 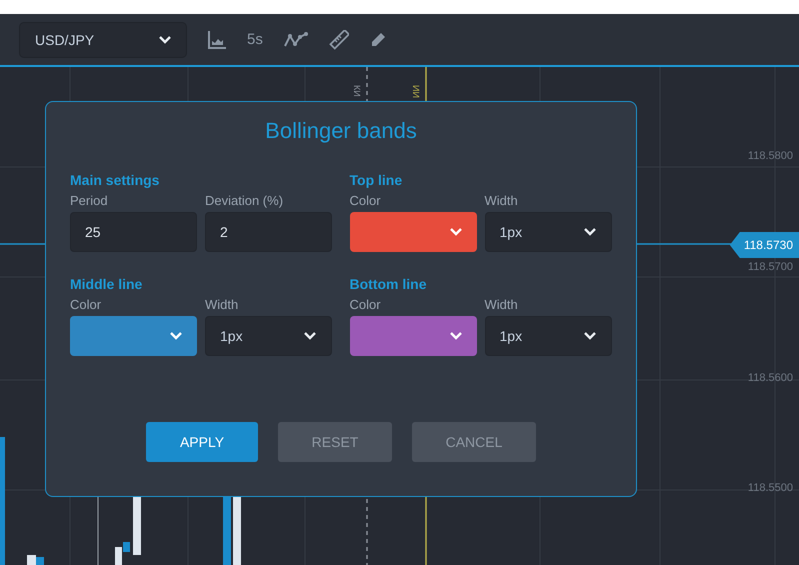 I want to click on price-axis-label: 118.5600, so click(x=770, y=378).